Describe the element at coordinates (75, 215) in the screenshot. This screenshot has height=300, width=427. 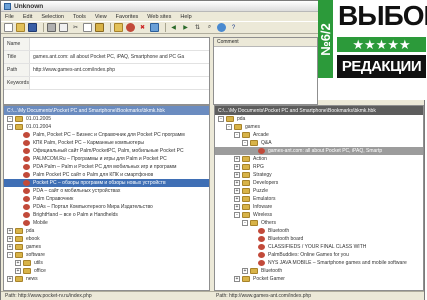
I see `tree-item-label: BrightHand – все о Palm и Handhelds` at that location.